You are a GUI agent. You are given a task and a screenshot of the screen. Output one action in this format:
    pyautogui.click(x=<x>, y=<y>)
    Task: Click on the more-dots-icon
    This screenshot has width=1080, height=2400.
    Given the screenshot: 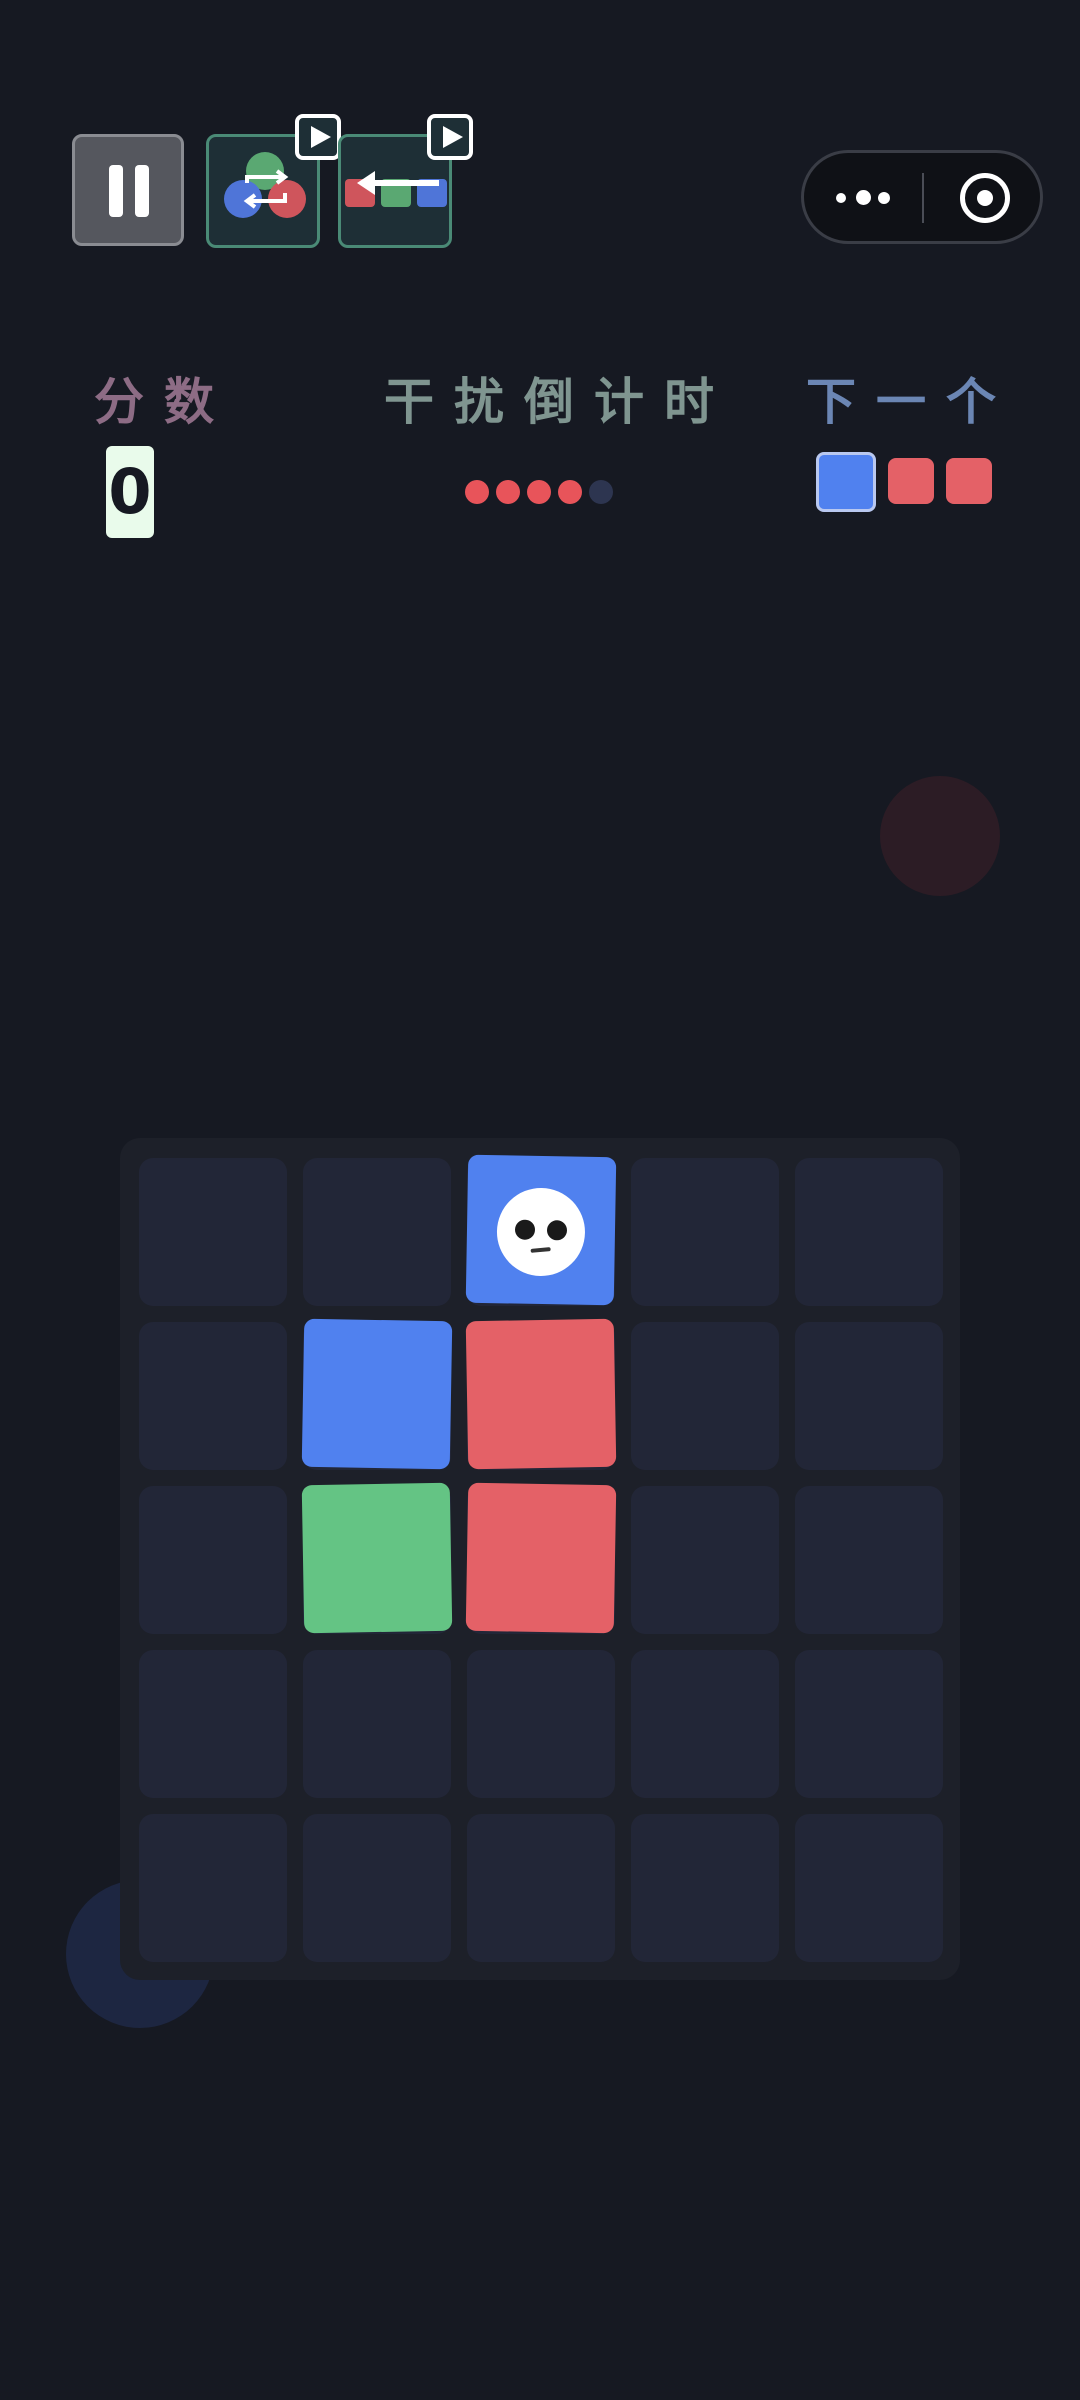 What is the action you would take?
    pyautogui.click(x=864, y=198)
    